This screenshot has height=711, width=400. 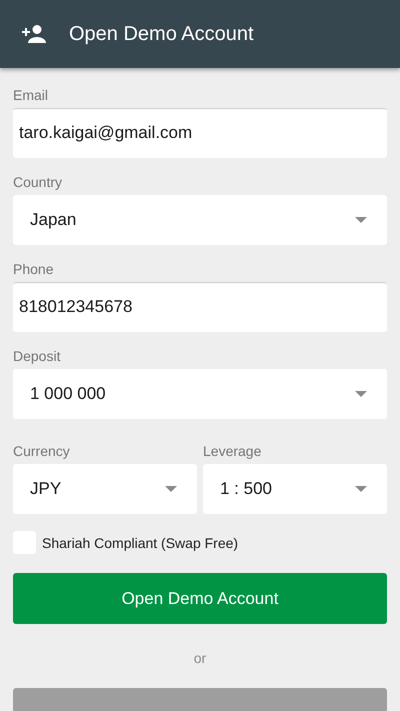 What do you see at coordinates (232, 451) in the screenshot?
I see `field-label: Leverage` at bounding box center [232, 451].